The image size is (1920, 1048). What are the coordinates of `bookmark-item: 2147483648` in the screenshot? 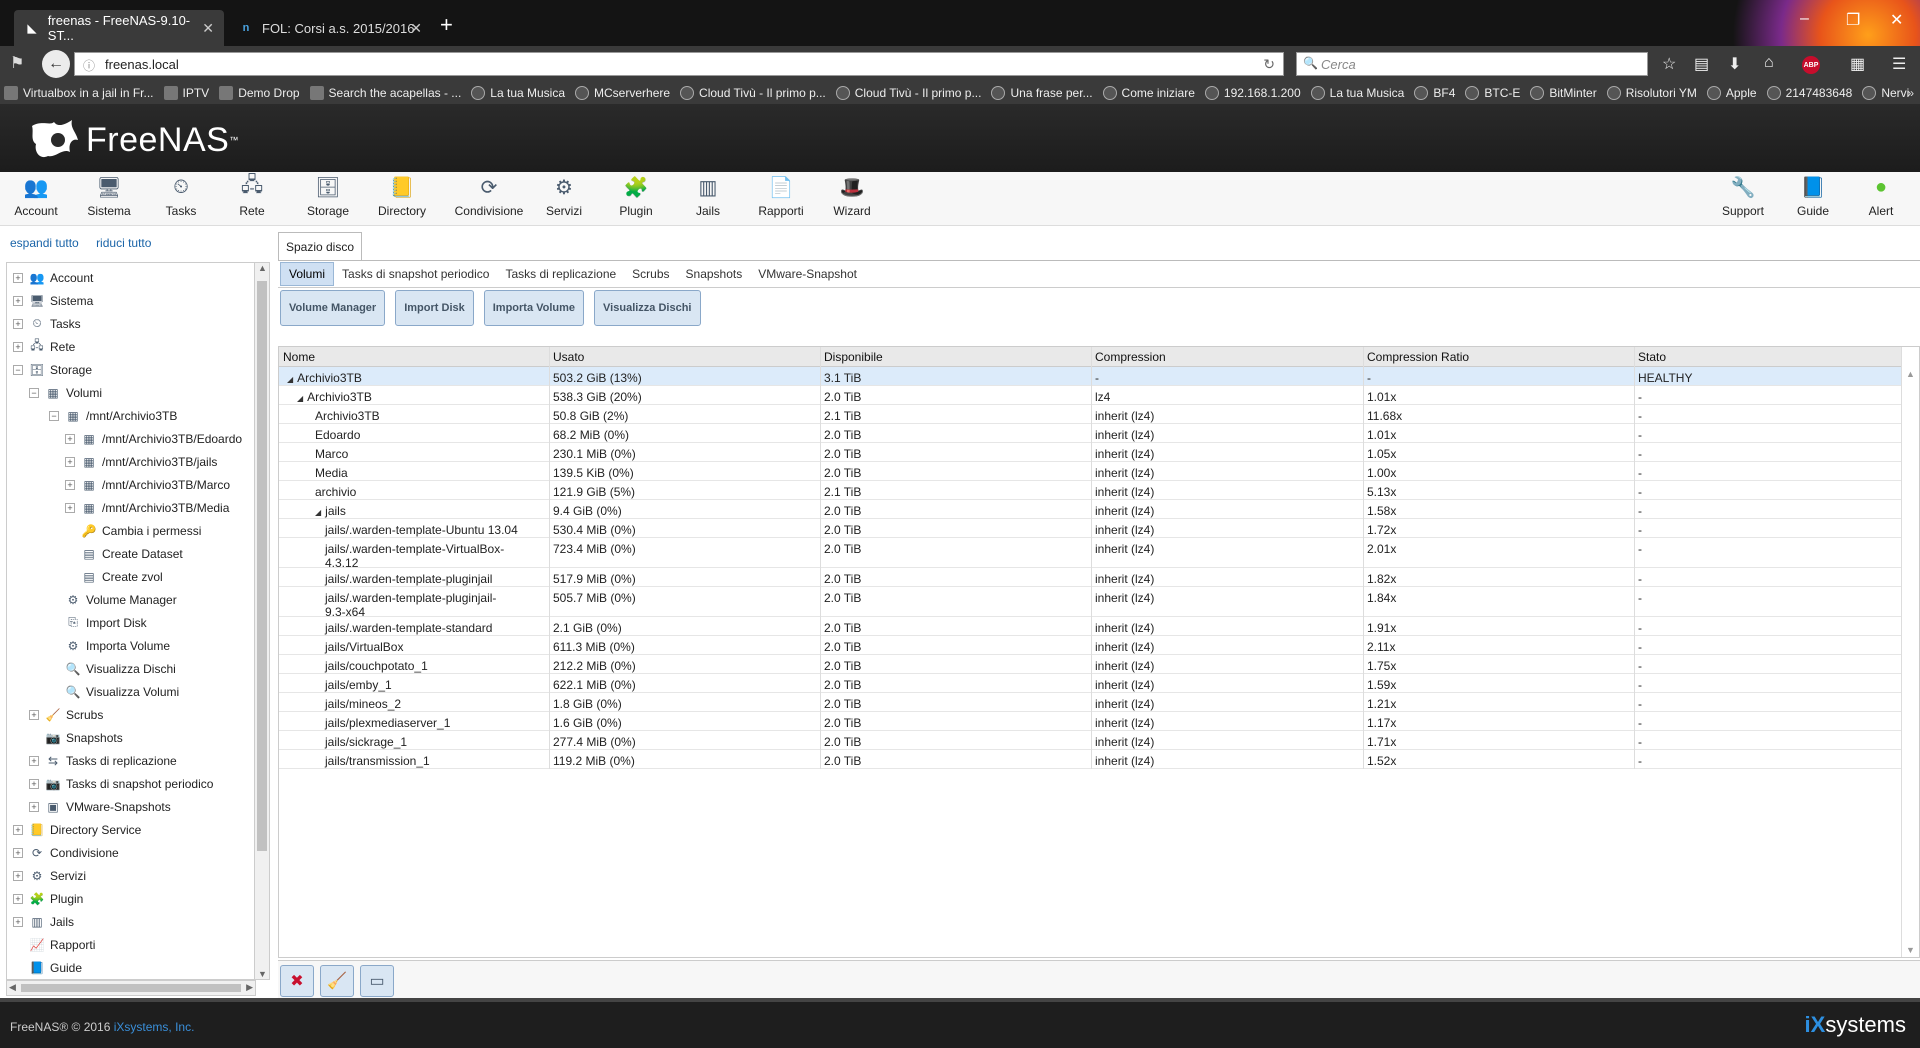 It's located at (1809, 93).